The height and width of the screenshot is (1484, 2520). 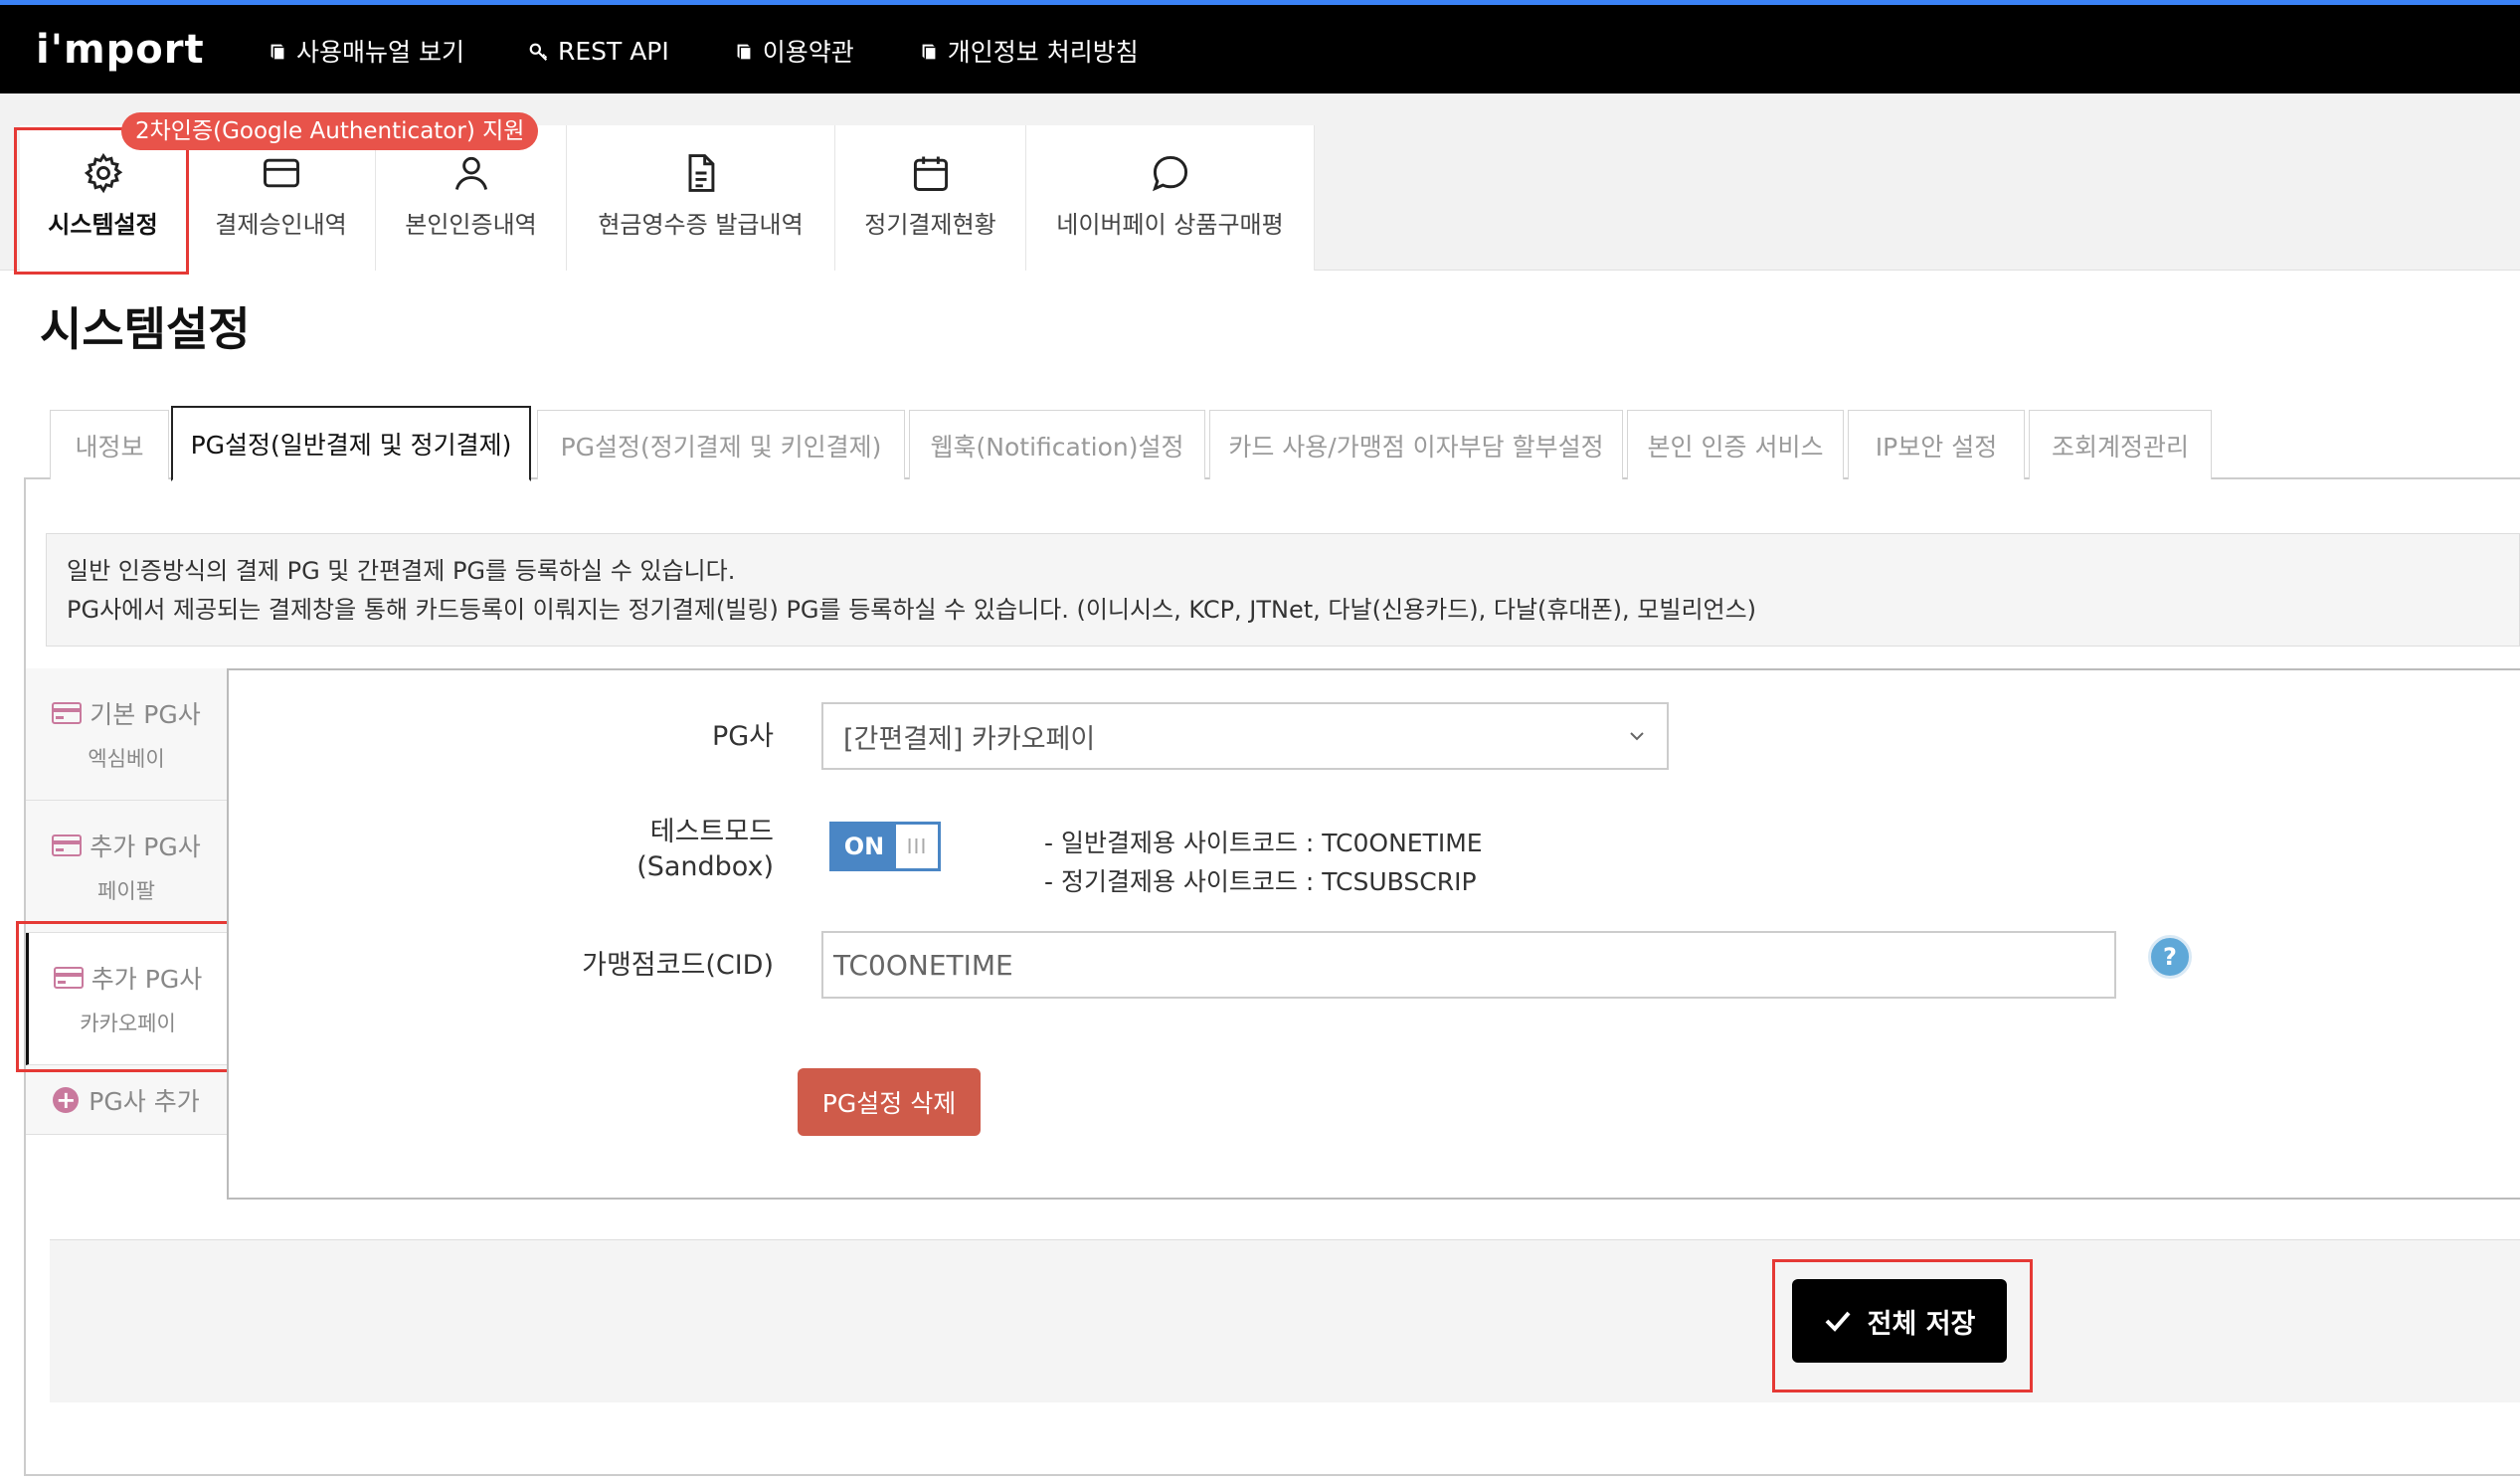 I want to click on help-icon: ?, so click(x=2170, y=957).